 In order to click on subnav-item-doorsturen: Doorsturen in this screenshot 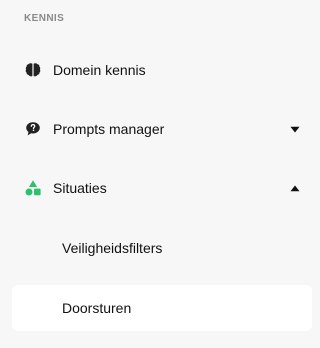, I will do `click(162, 308)`.